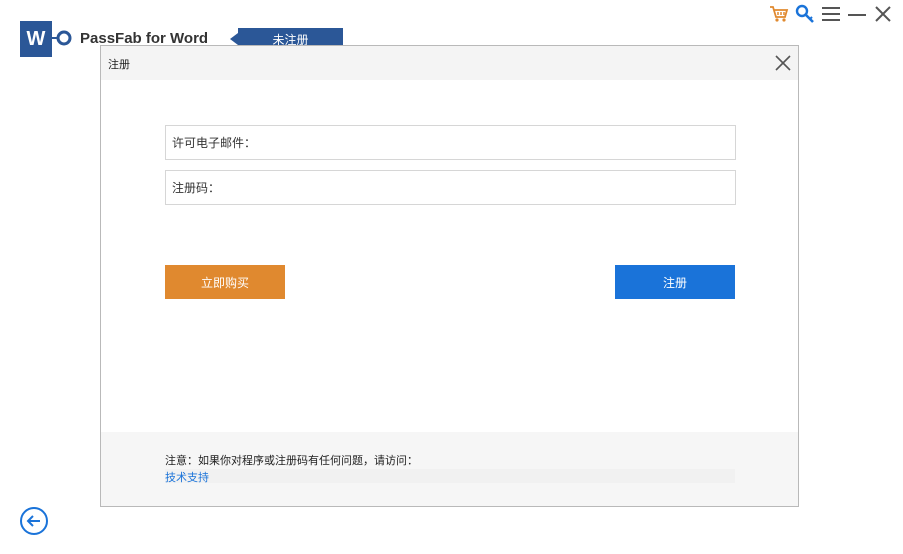 This screenshot has width=903, height=554. I want to click on key-icon, so click(805, 14).